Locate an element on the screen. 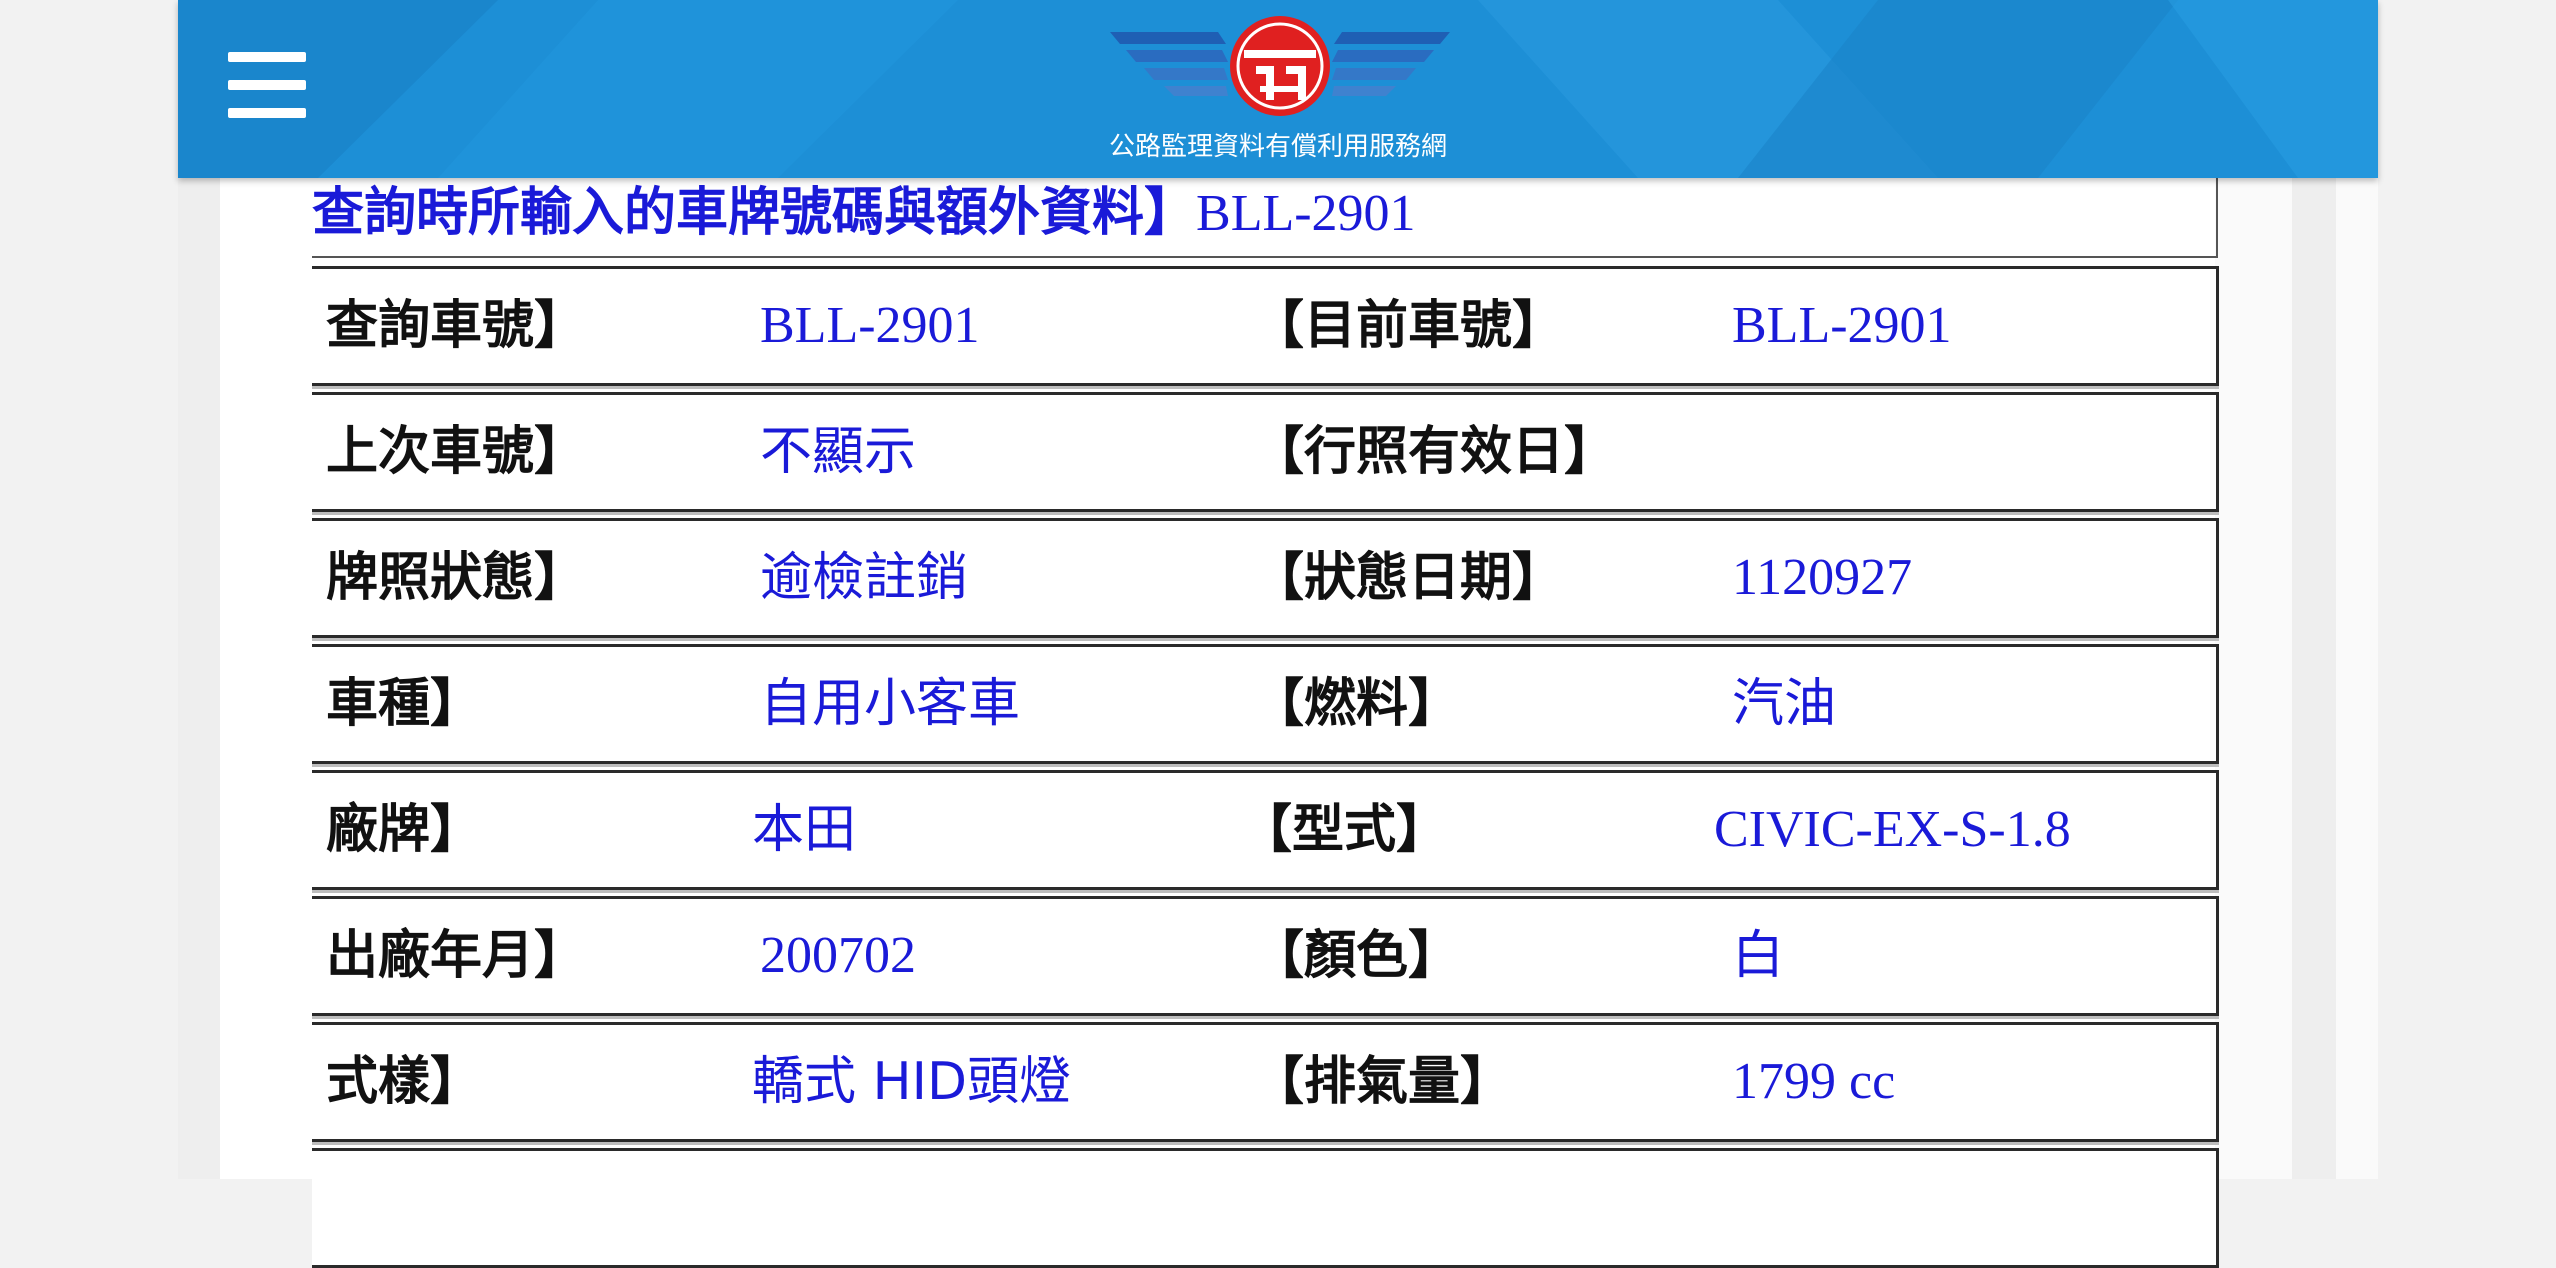 This screenshot has height=1268, width=2556. value-plate-status: 逾檢註銷 is located at coordinates (864, 578).